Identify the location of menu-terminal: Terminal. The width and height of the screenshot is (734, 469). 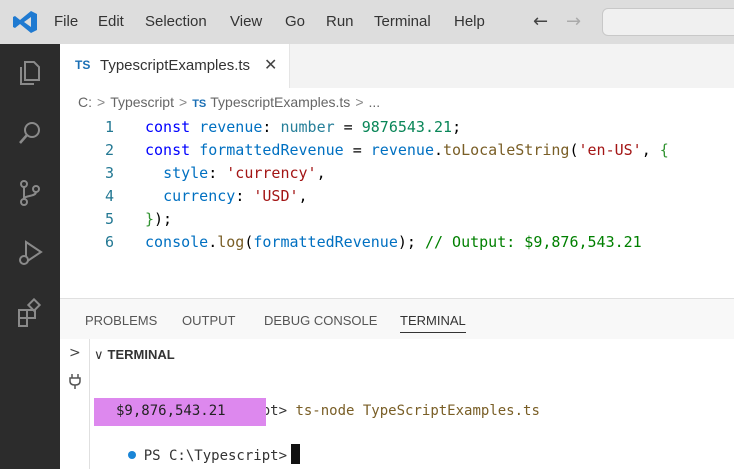
(402, 21).